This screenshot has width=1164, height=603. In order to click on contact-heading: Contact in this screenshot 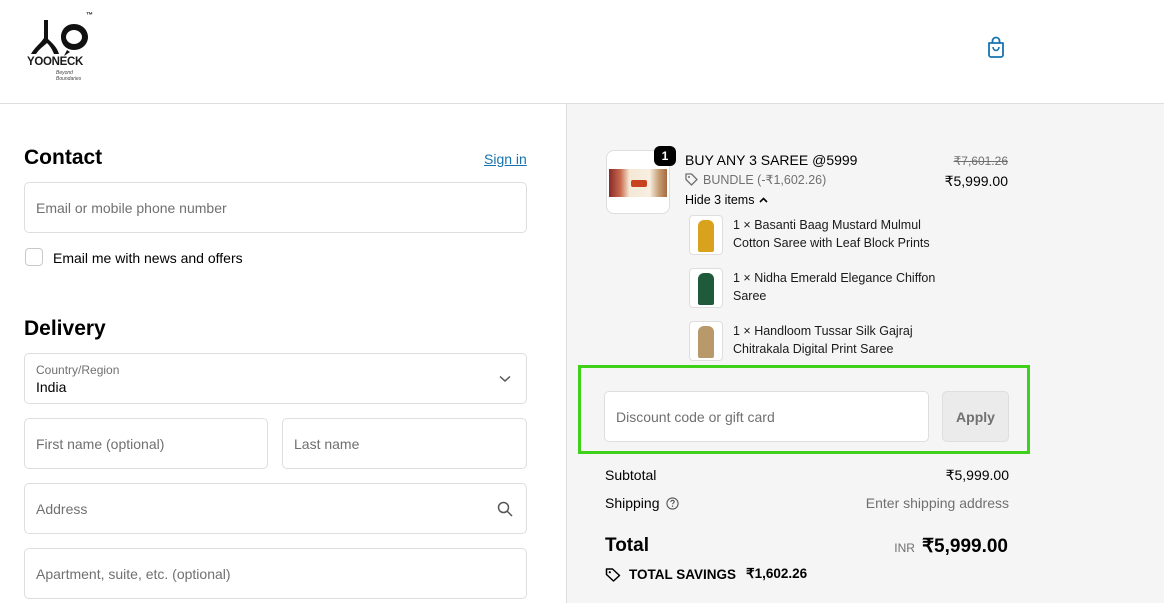, I will do `click(63, 157)`.